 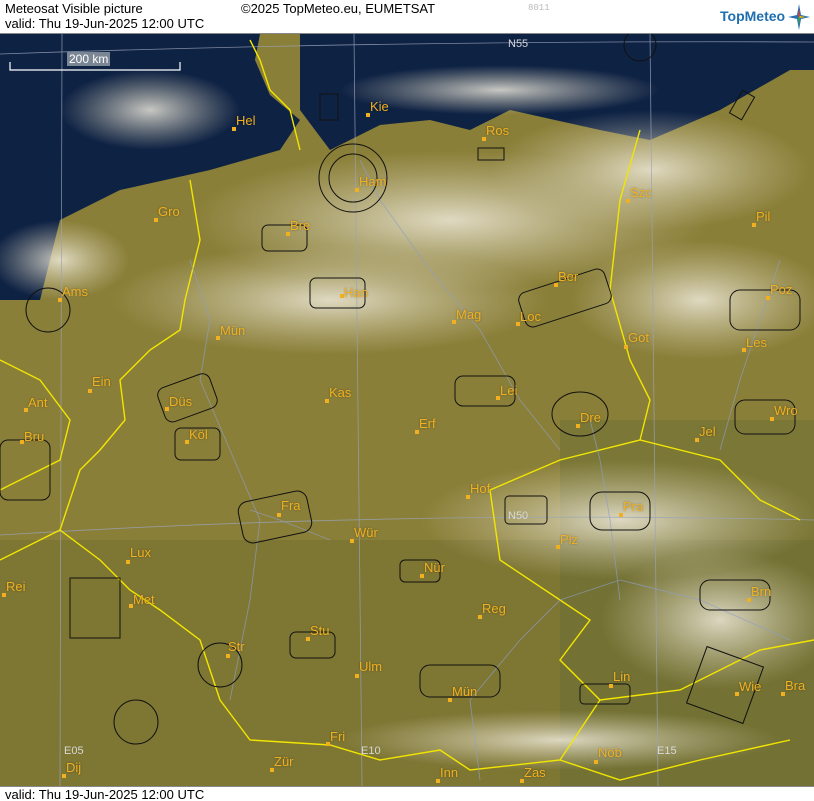 What do you see at coordinates (427, 423) in the screenshot?
I see `city-label: Erf` at bounding box center [427, 423].